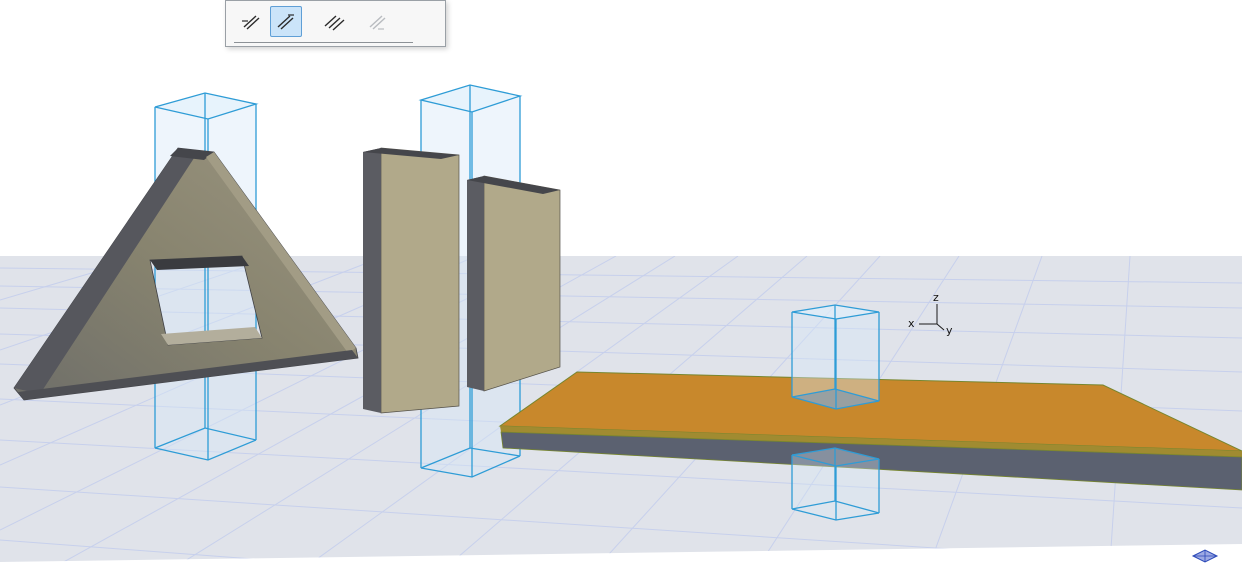 The height and width of the screenshot is (564, 1242). What do you see at coordinates (949, 330) in the screenshot?
I see `y-axis-label: y` at bounding box center [949, 330].